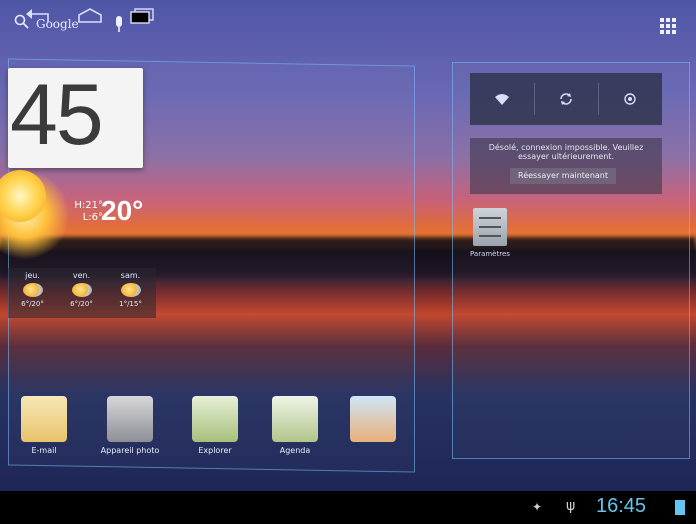  I want to click on weather-forecast: jeu. 6°/20° ven. 6°/20° sam. 1°/15°, so click(82, 293).